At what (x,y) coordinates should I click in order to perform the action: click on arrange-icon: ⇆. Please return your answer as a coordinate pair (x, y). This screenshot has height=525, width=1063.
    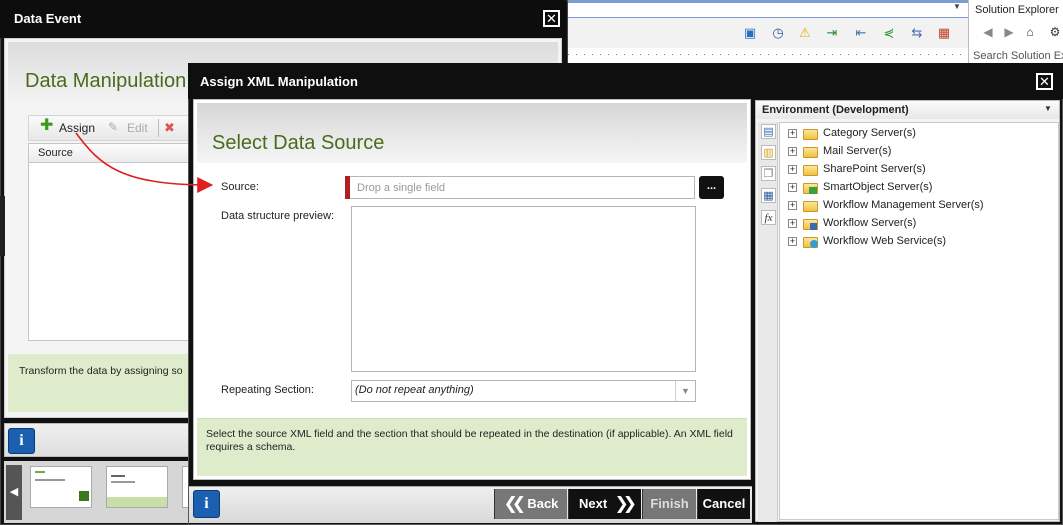
    Looking at the image, I should click on (917, 33).